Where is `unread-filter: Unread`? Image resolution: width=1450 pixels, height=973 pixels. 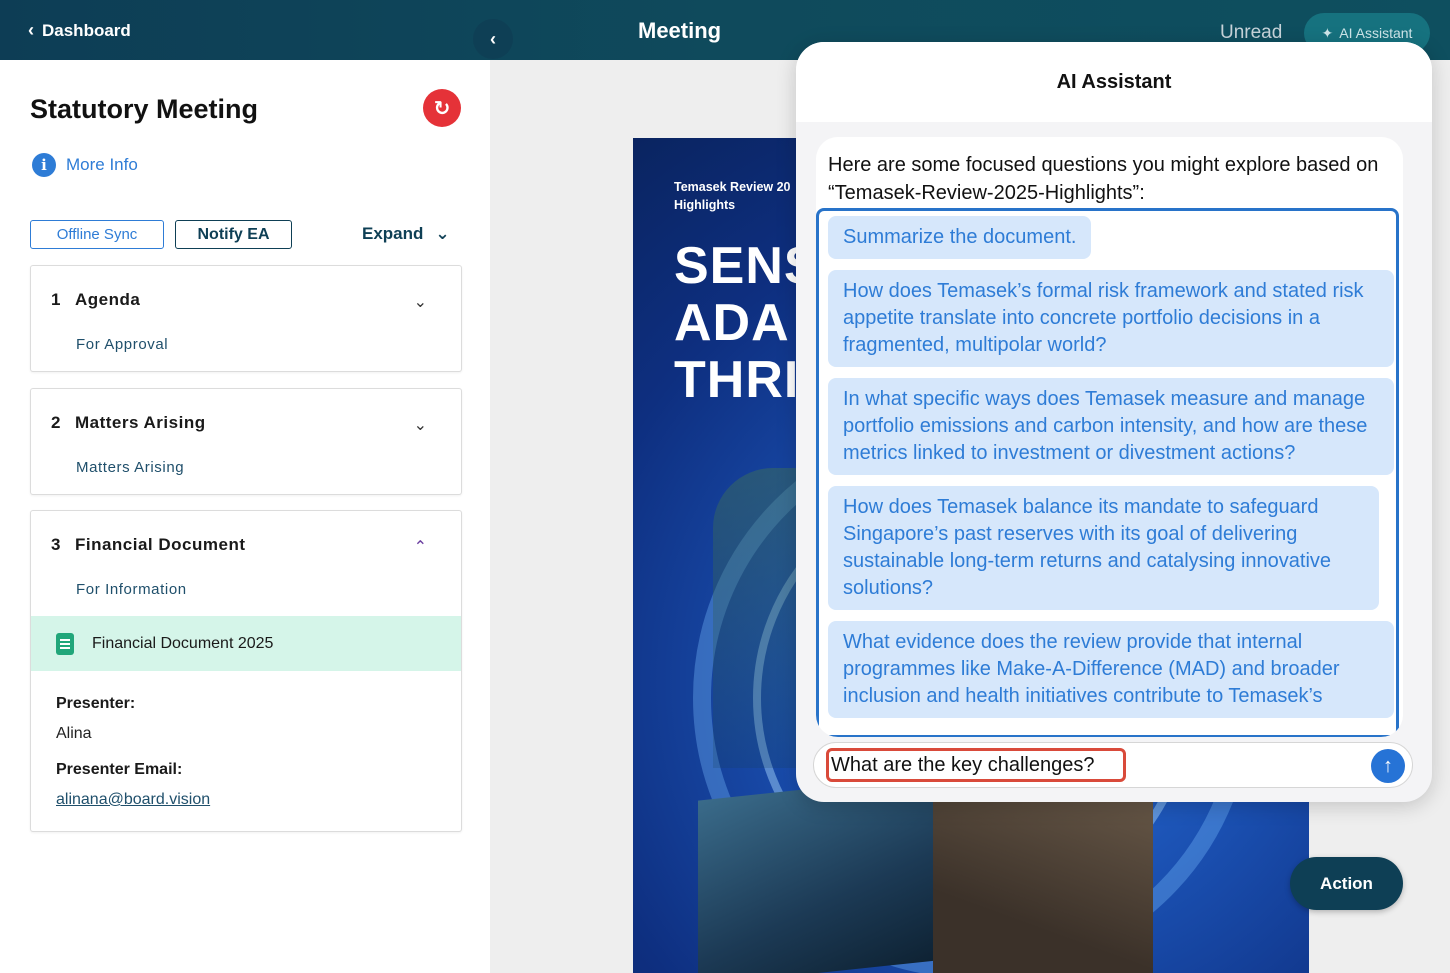 unread-filter: Unread is located at coordinates (1251, 33).